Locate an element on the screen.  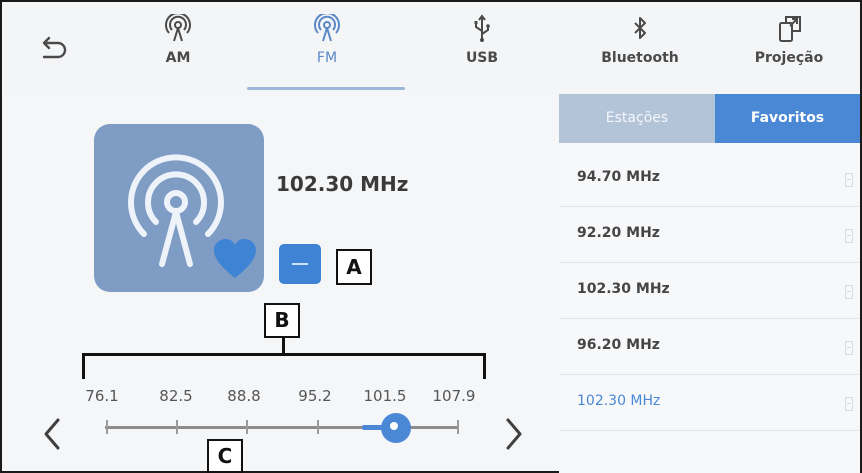
chevron-left-icon is located at coordinates (53, 434).